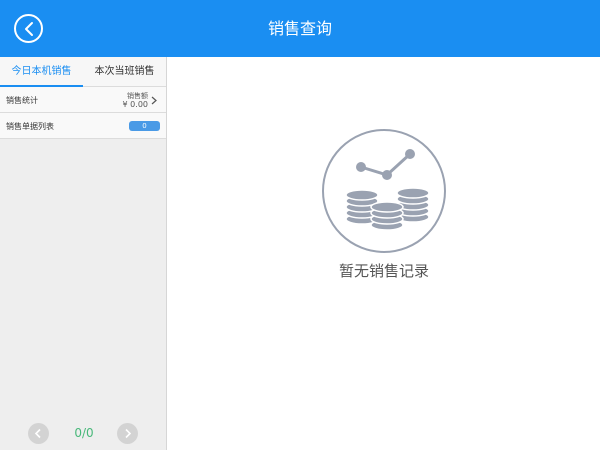 Image resolution: width=600 pixels, height=450 pixels. I want to click on page-title: 销售查询, so click(299, 28).